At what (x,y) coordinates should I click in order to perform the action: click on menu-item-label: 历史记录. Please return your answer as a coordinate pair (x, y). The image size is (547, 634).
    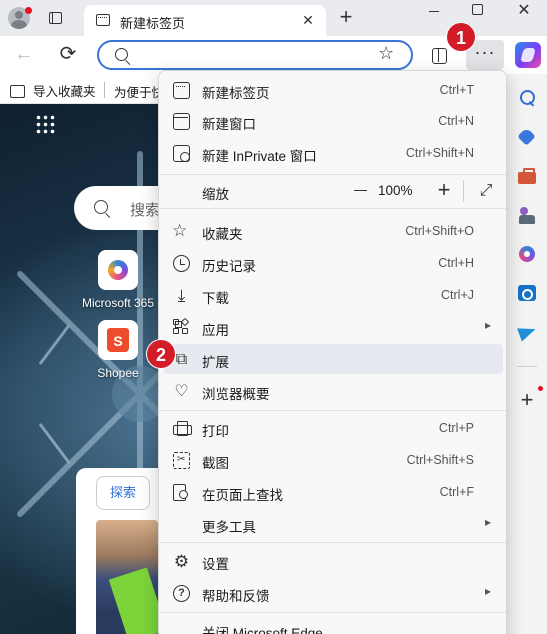
    Looking at the image, I should click on (229, 266).